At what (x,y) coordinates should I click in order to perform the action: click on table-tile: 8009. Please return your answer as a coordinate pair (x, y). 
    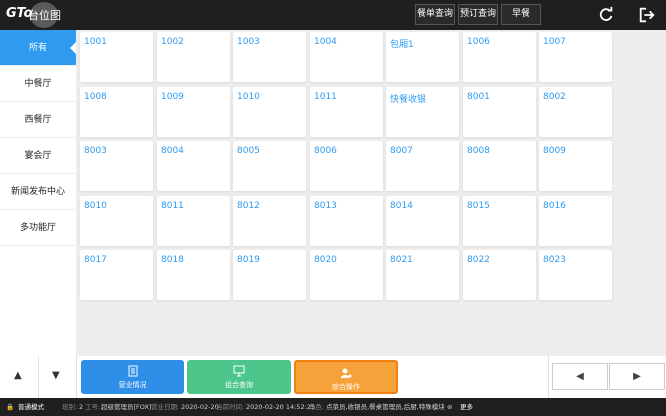
    Looking at the image, I should click on (575, 166).